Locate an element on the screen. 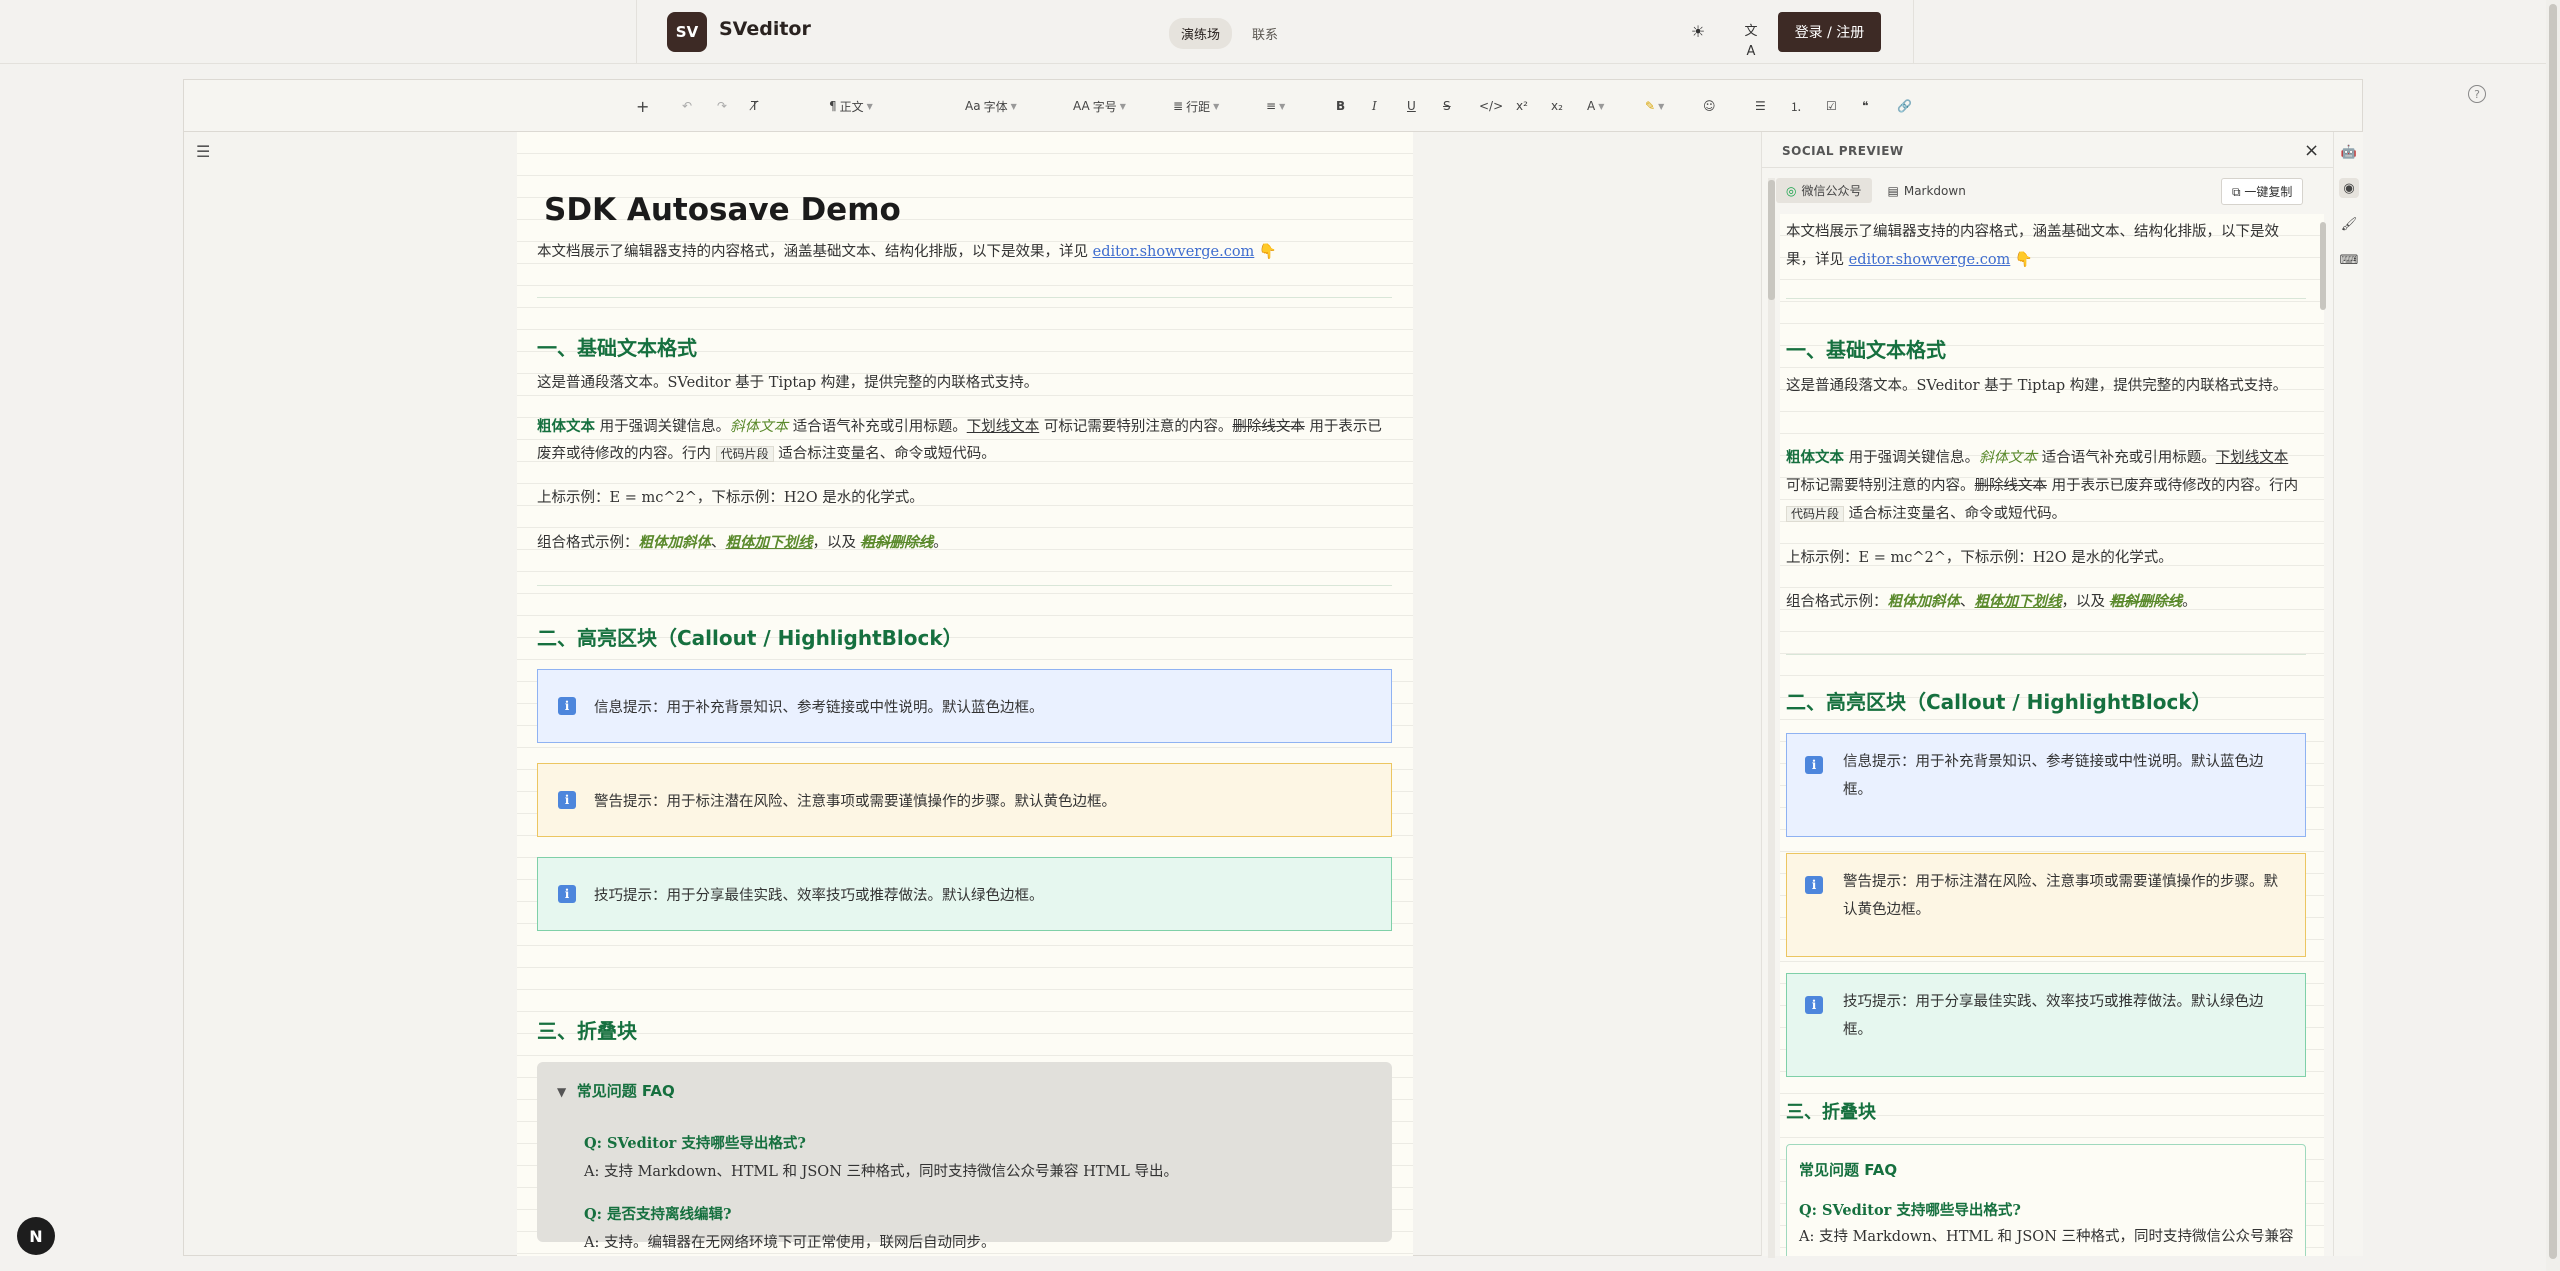 The image size is (2560, 1271). font-size-icon: AA is located at coordinates (1081, 106).